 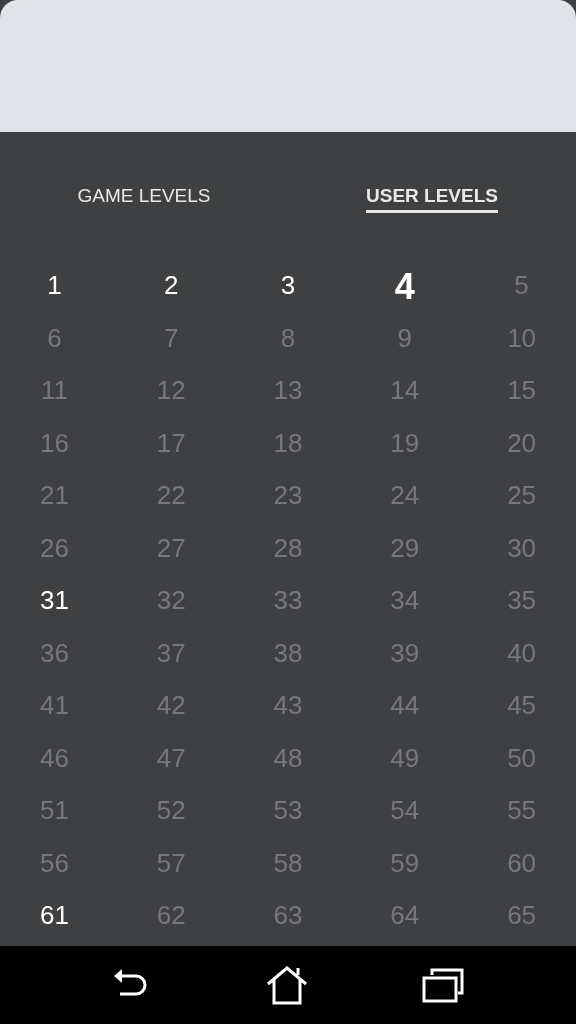 What do you see at coordinates (405, 548) in the screenshot?
I see `level-number: 29` at bounding box center [405, 548].